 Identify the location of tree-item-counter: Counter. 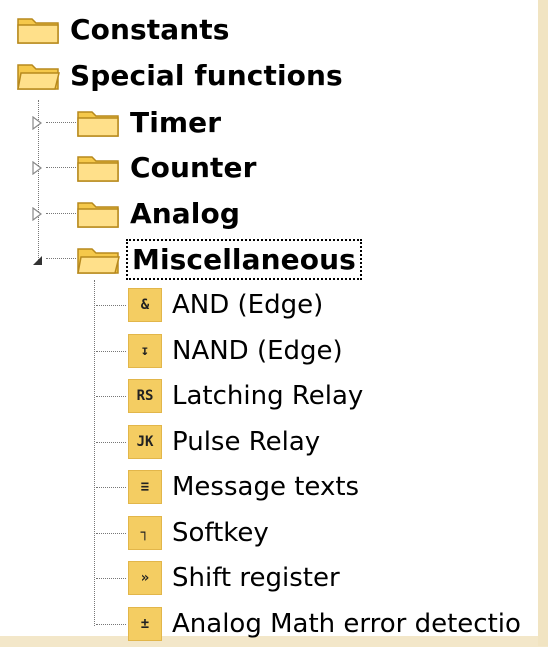
(166, 167).